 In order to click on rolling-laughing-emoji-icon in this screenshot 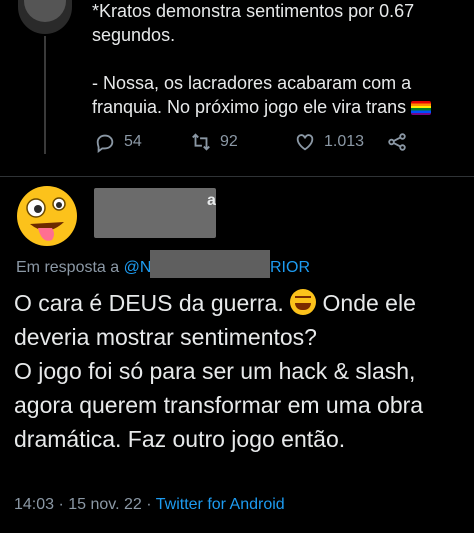, I will do `click(303, 302)`.